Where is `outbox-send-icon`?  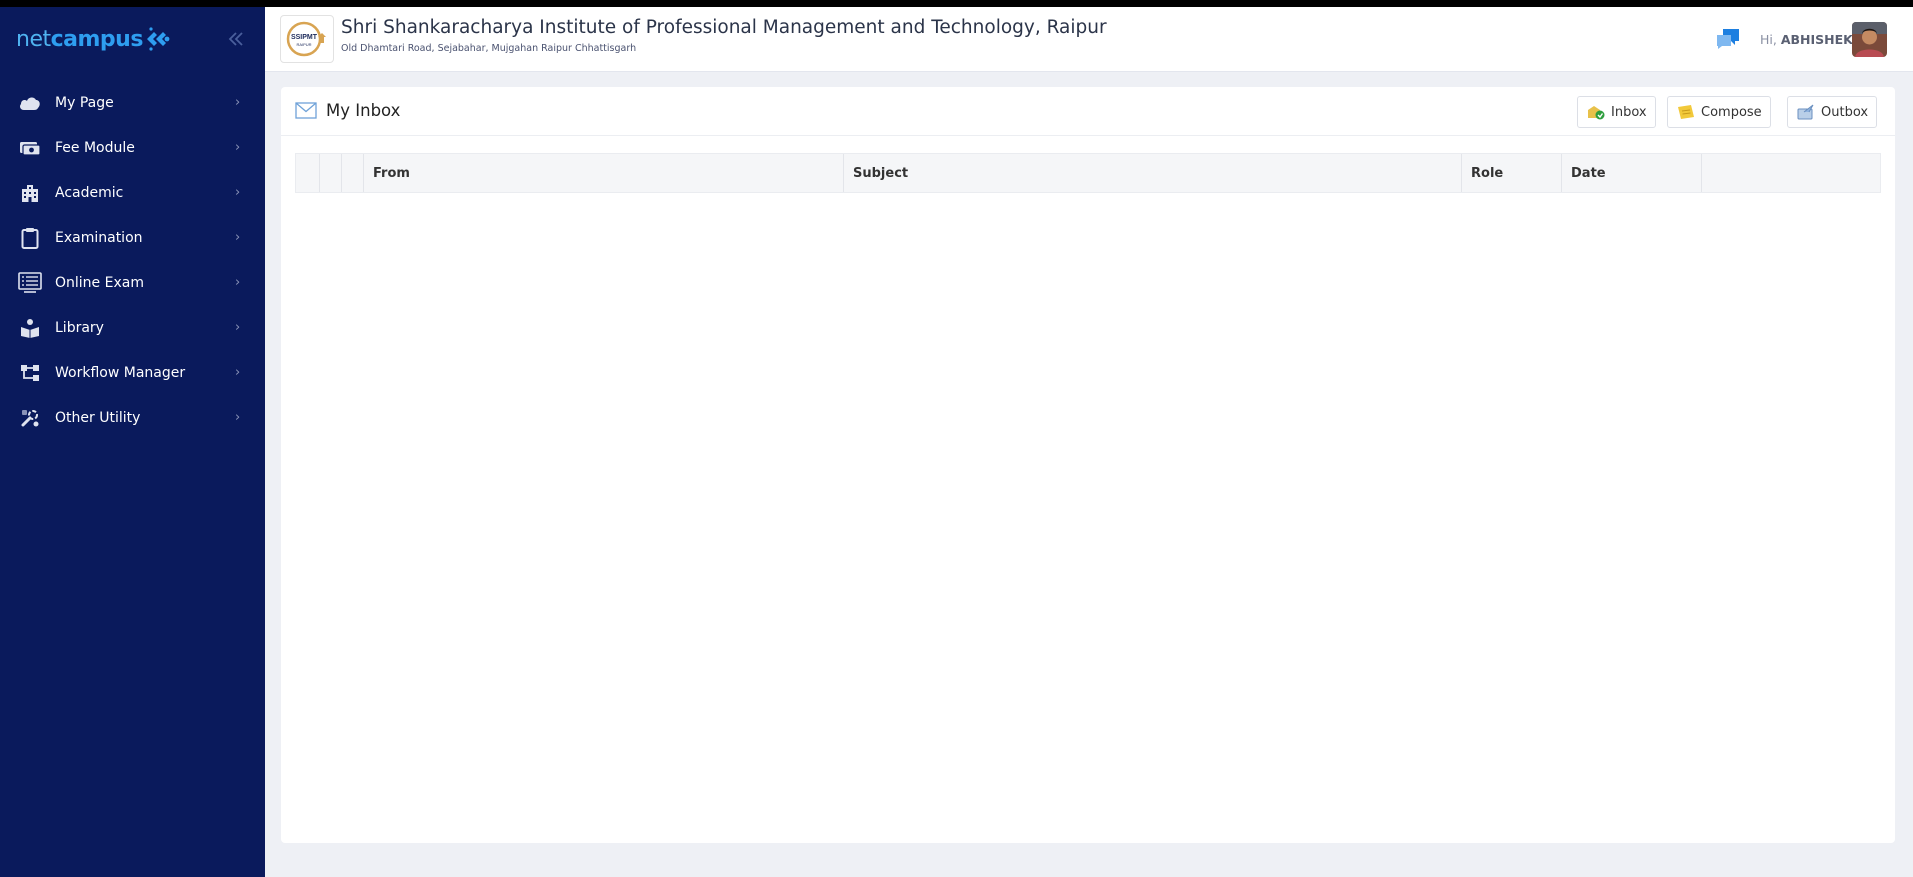 outbox-send-icon is located at coordinates (1806, 112).